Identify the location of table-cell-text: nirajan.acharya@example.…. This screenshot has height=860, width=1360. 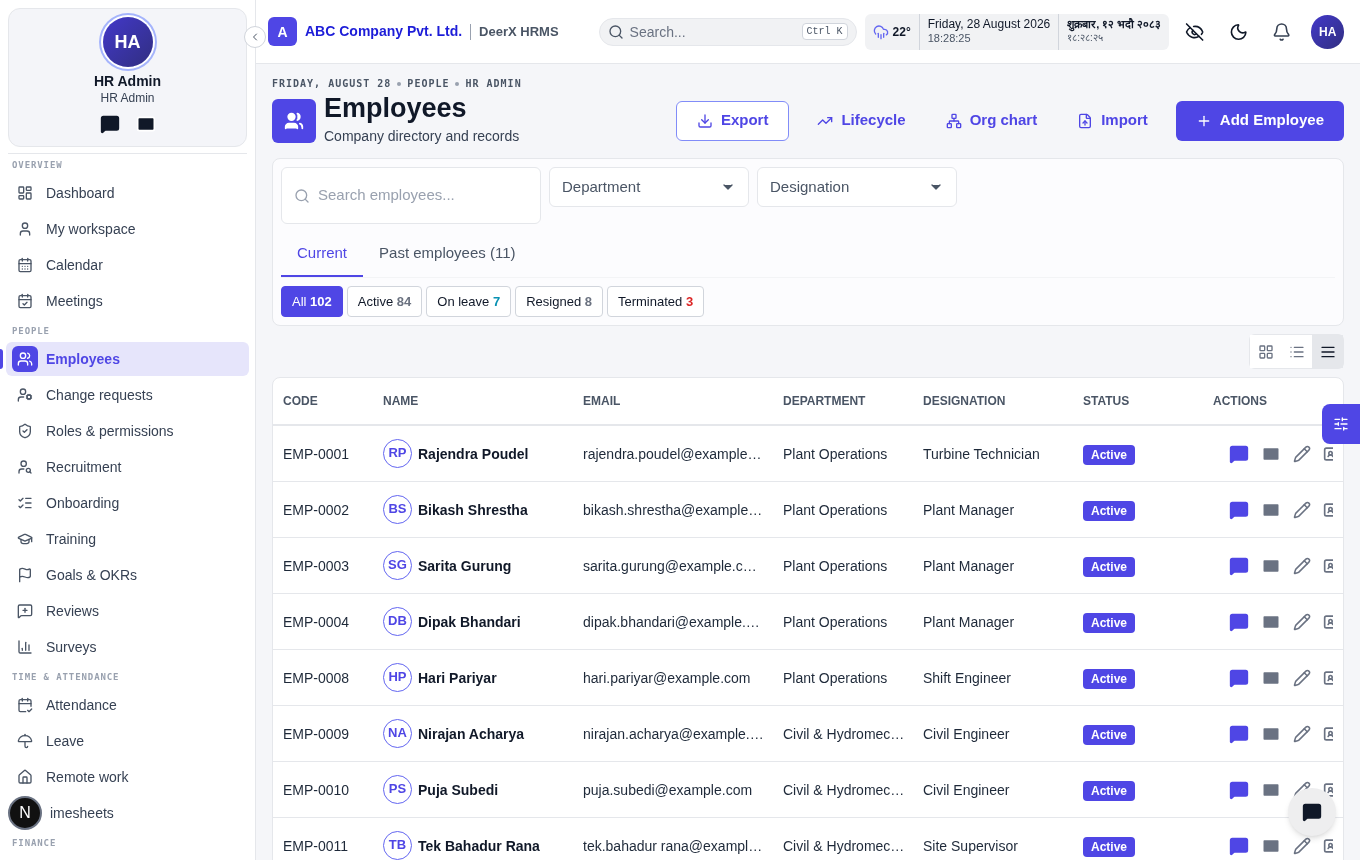
(674, 734).